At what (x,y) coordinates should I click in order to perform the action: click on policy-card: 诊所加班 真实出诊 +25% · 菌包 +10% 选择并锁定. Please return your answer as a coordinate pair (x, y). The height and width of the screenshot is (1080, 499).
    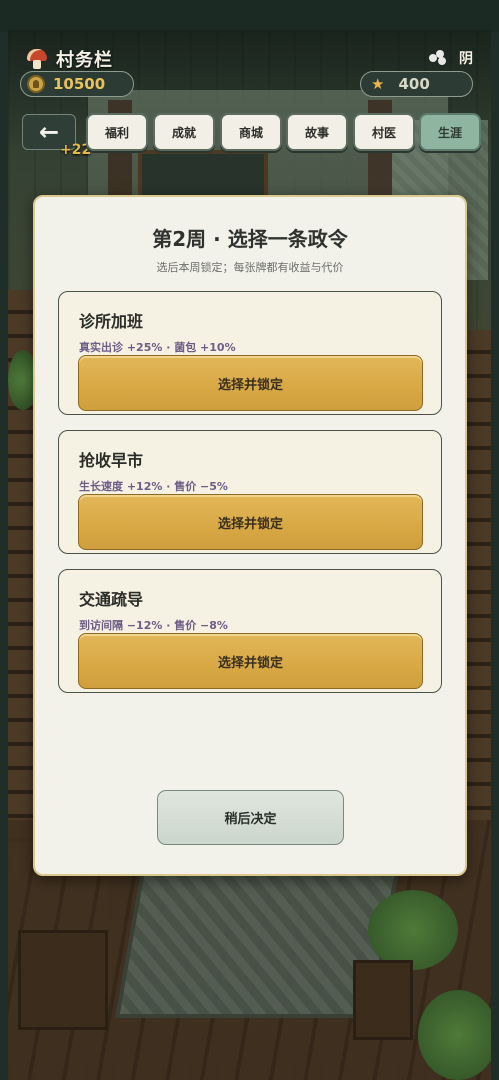
    Looking at the image, I should click on (250, 353).